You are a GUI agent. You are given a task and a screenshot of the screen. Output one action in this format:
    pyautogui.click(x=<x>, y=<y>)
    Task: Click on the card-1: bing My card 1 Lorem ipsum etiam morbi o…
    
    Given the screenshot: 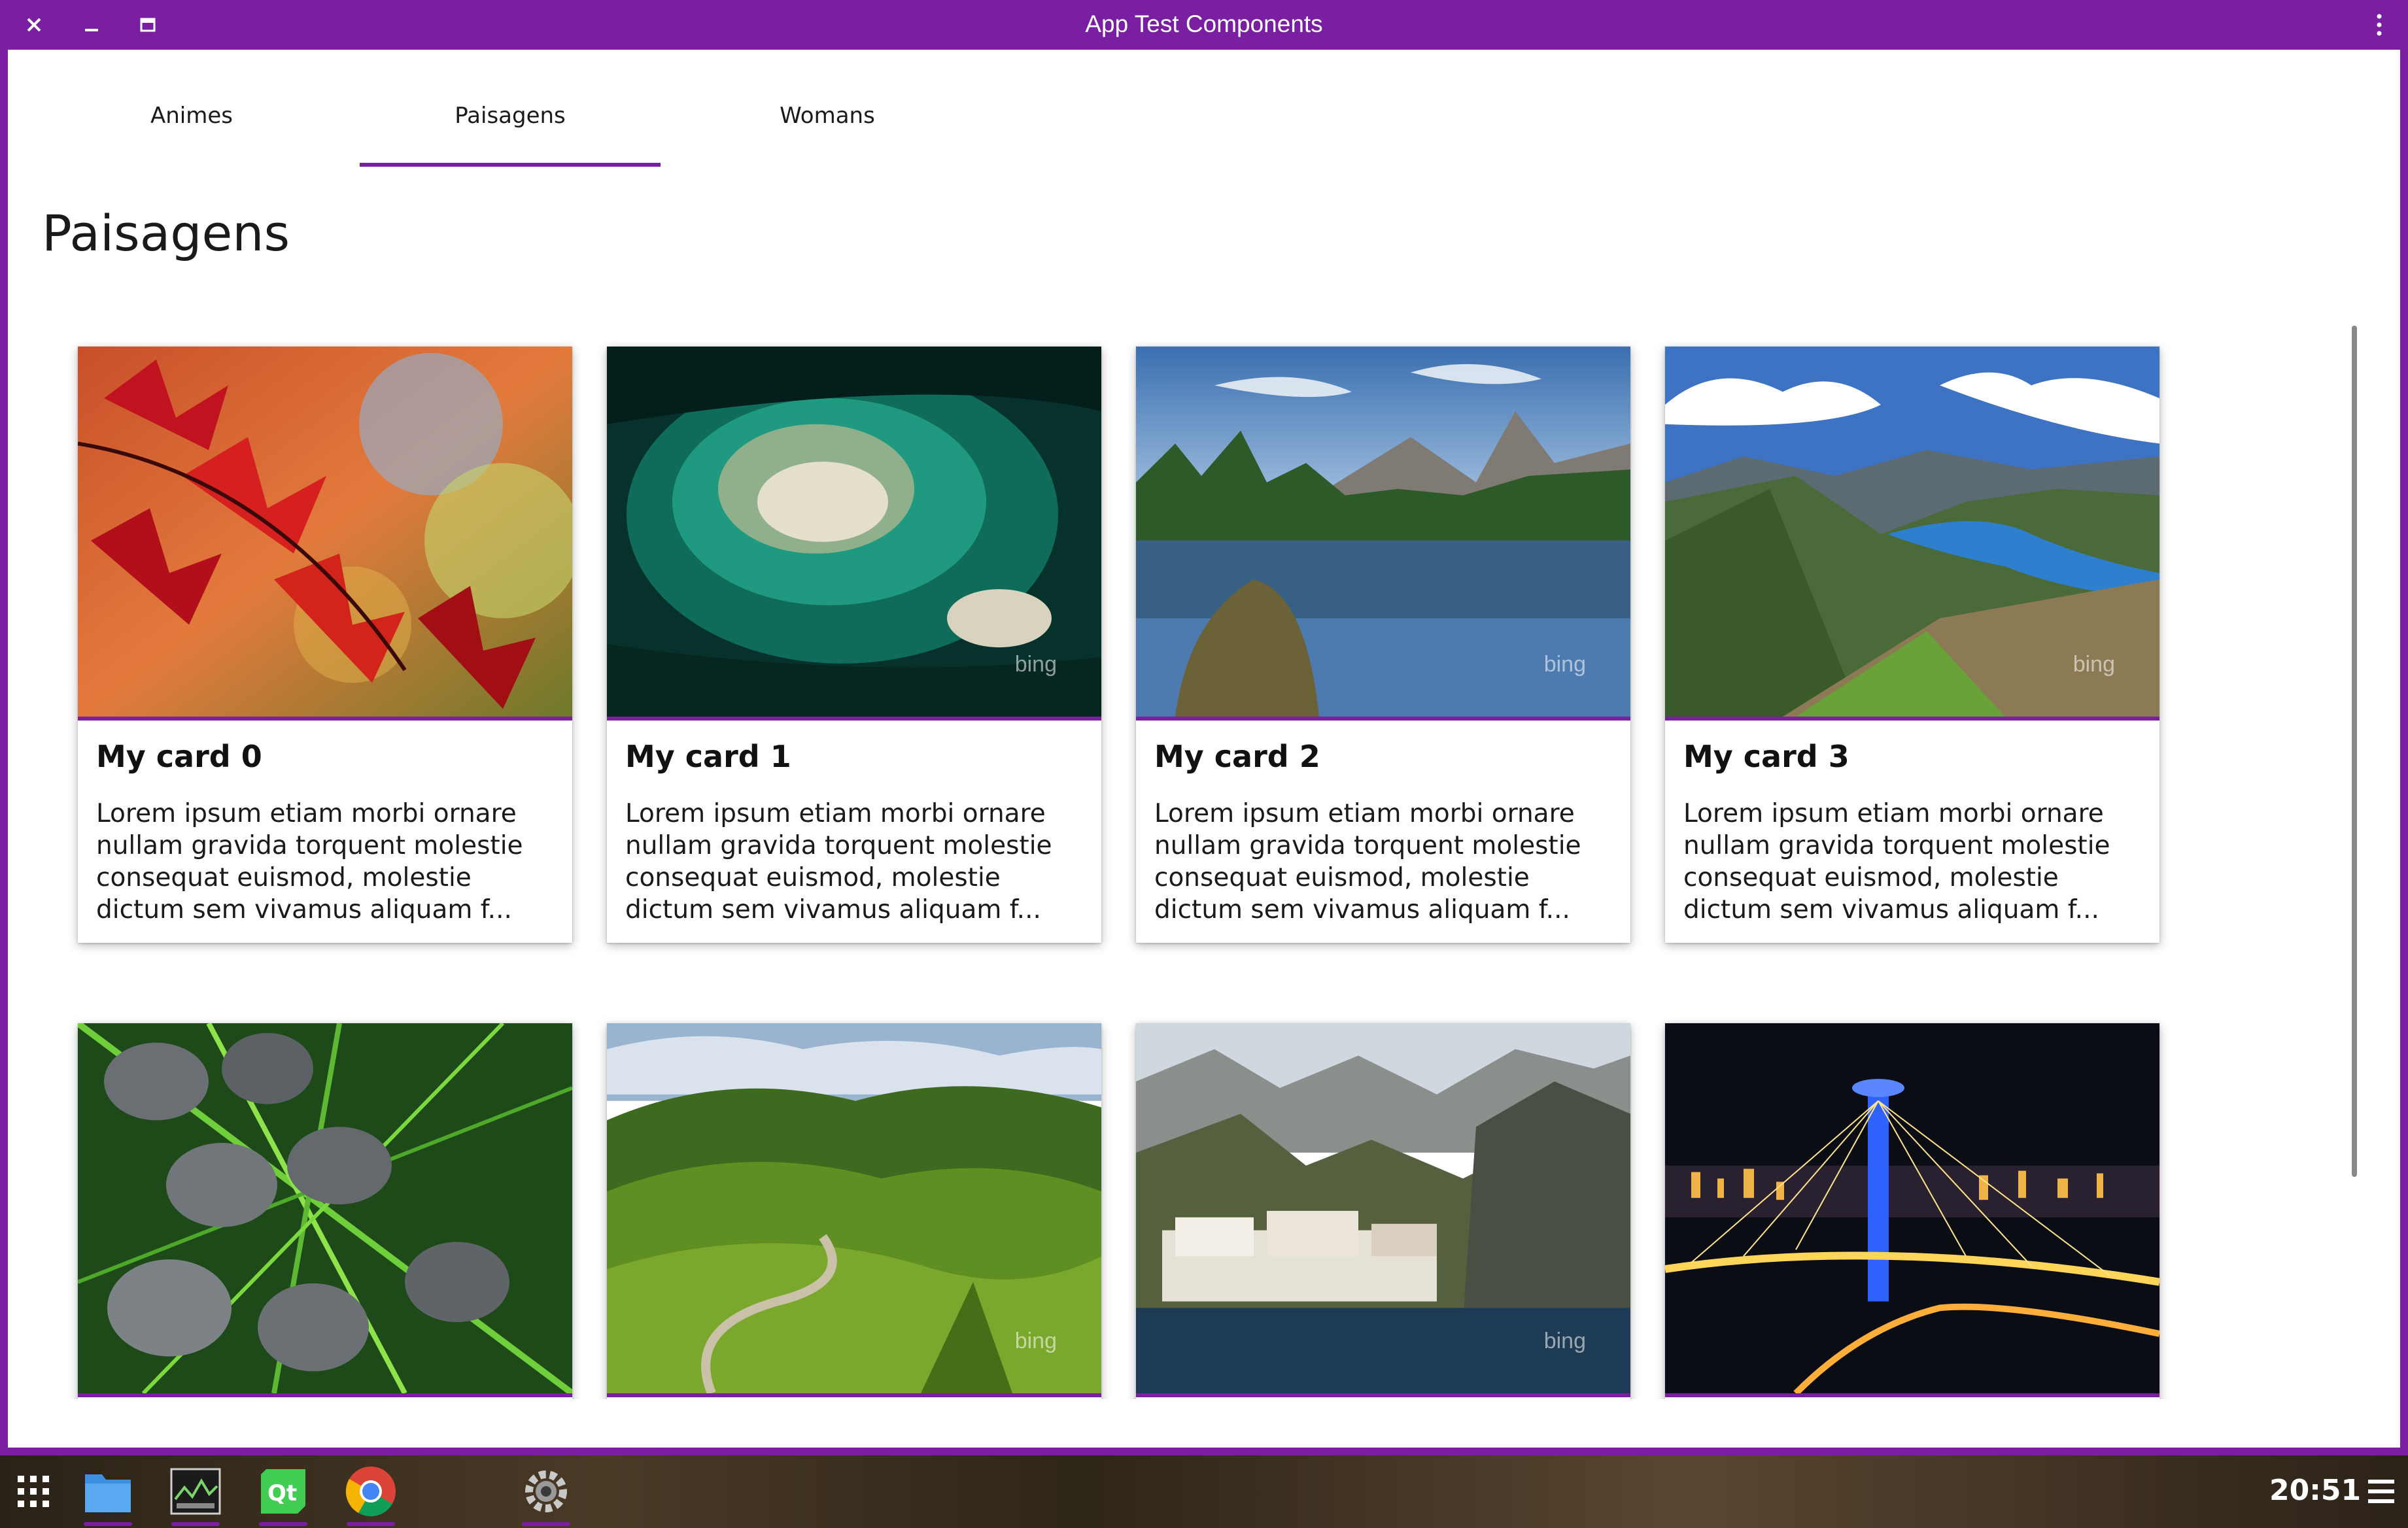 What is the action you would take?
    pyautogui.click(x=854, y=645)
    